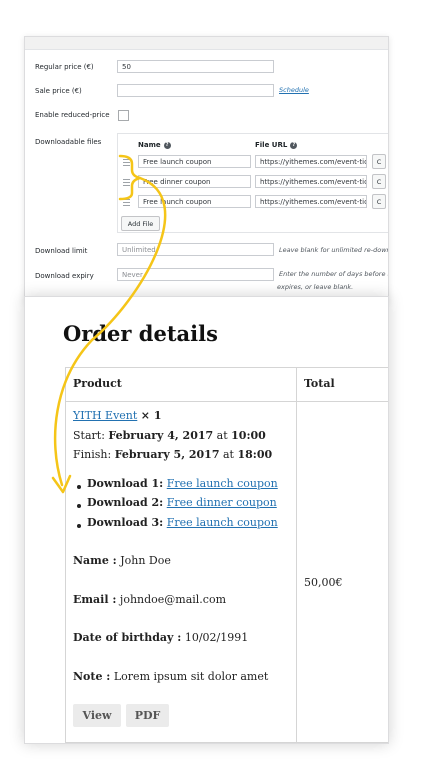 This screenshot has width=422, height=778. I want to click on download-link: Free dinner coupon, so click(222, 502).